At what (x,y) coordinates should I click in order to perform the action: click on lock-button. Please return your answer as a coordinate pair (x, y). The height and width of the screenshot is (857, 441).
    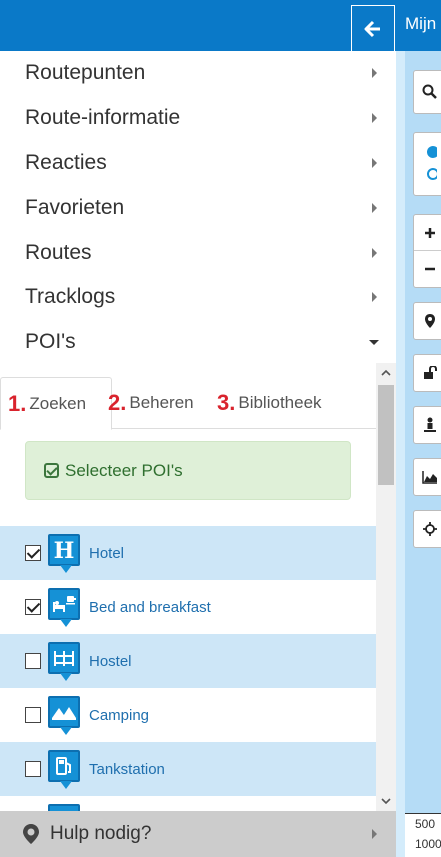
    Looking at the image, I should click on (427, 373).